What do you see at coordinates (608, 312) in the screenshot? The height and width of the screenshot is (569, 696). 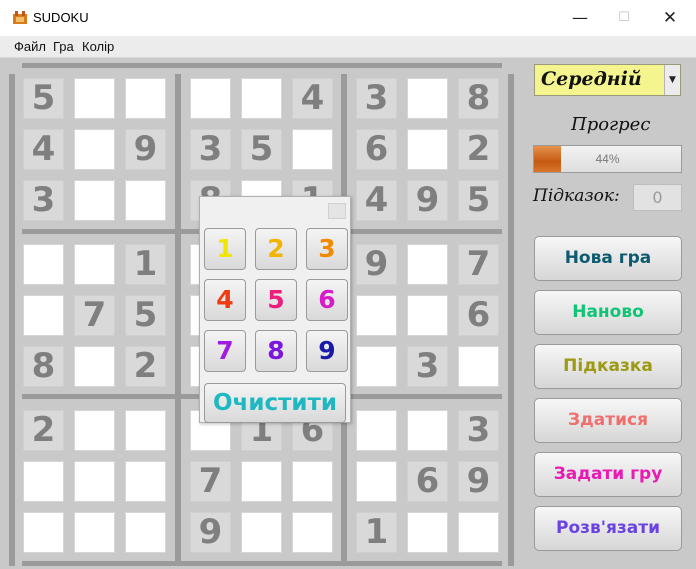 I see `restart-button: Наново` at bounding box center [608, 312].